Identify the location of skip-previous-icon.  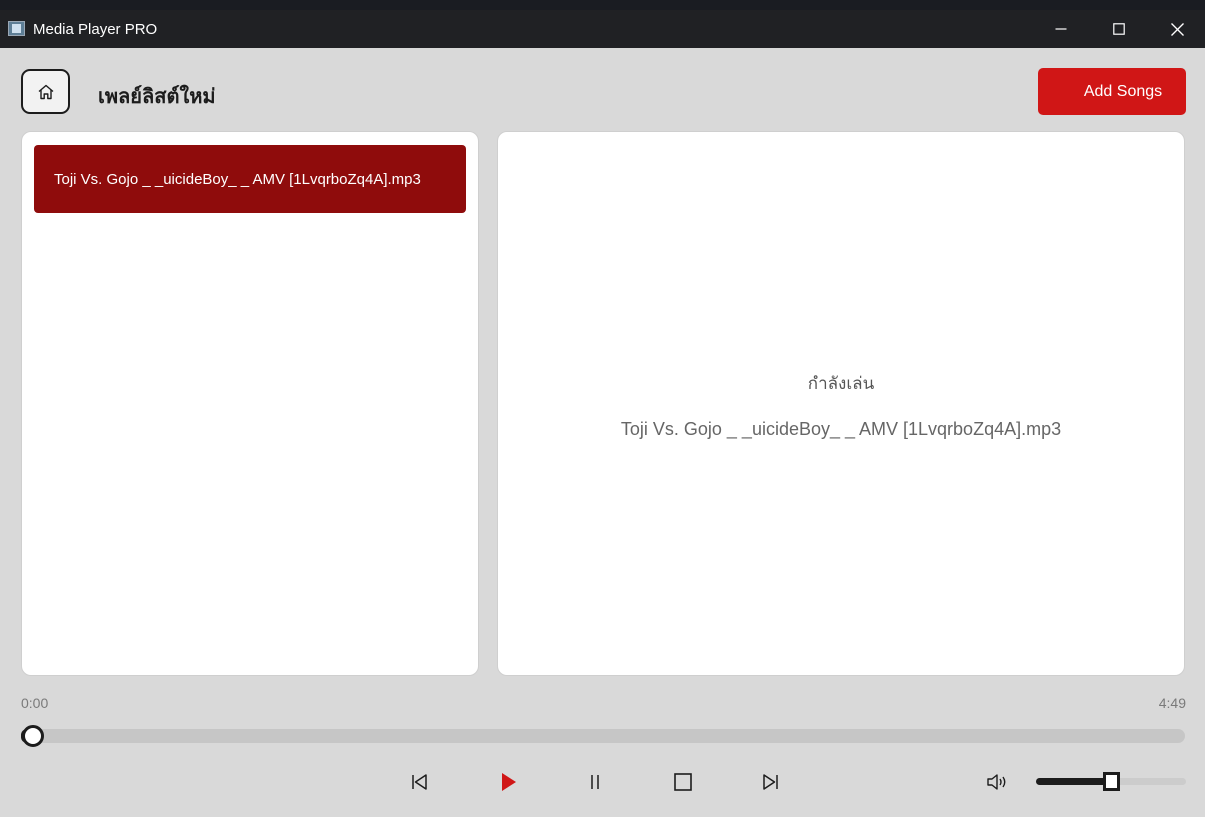
(419, 782).